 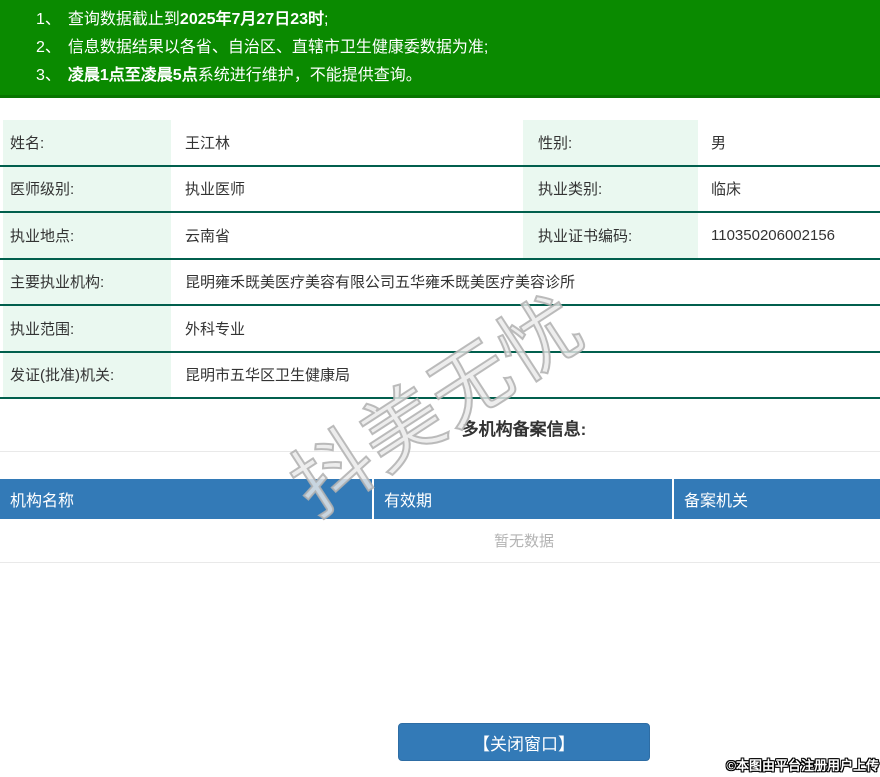 What do you see at coordinates (48, 19) in the screenshot?
I see `notice-number: 1、` at bounding box center [48, 19].